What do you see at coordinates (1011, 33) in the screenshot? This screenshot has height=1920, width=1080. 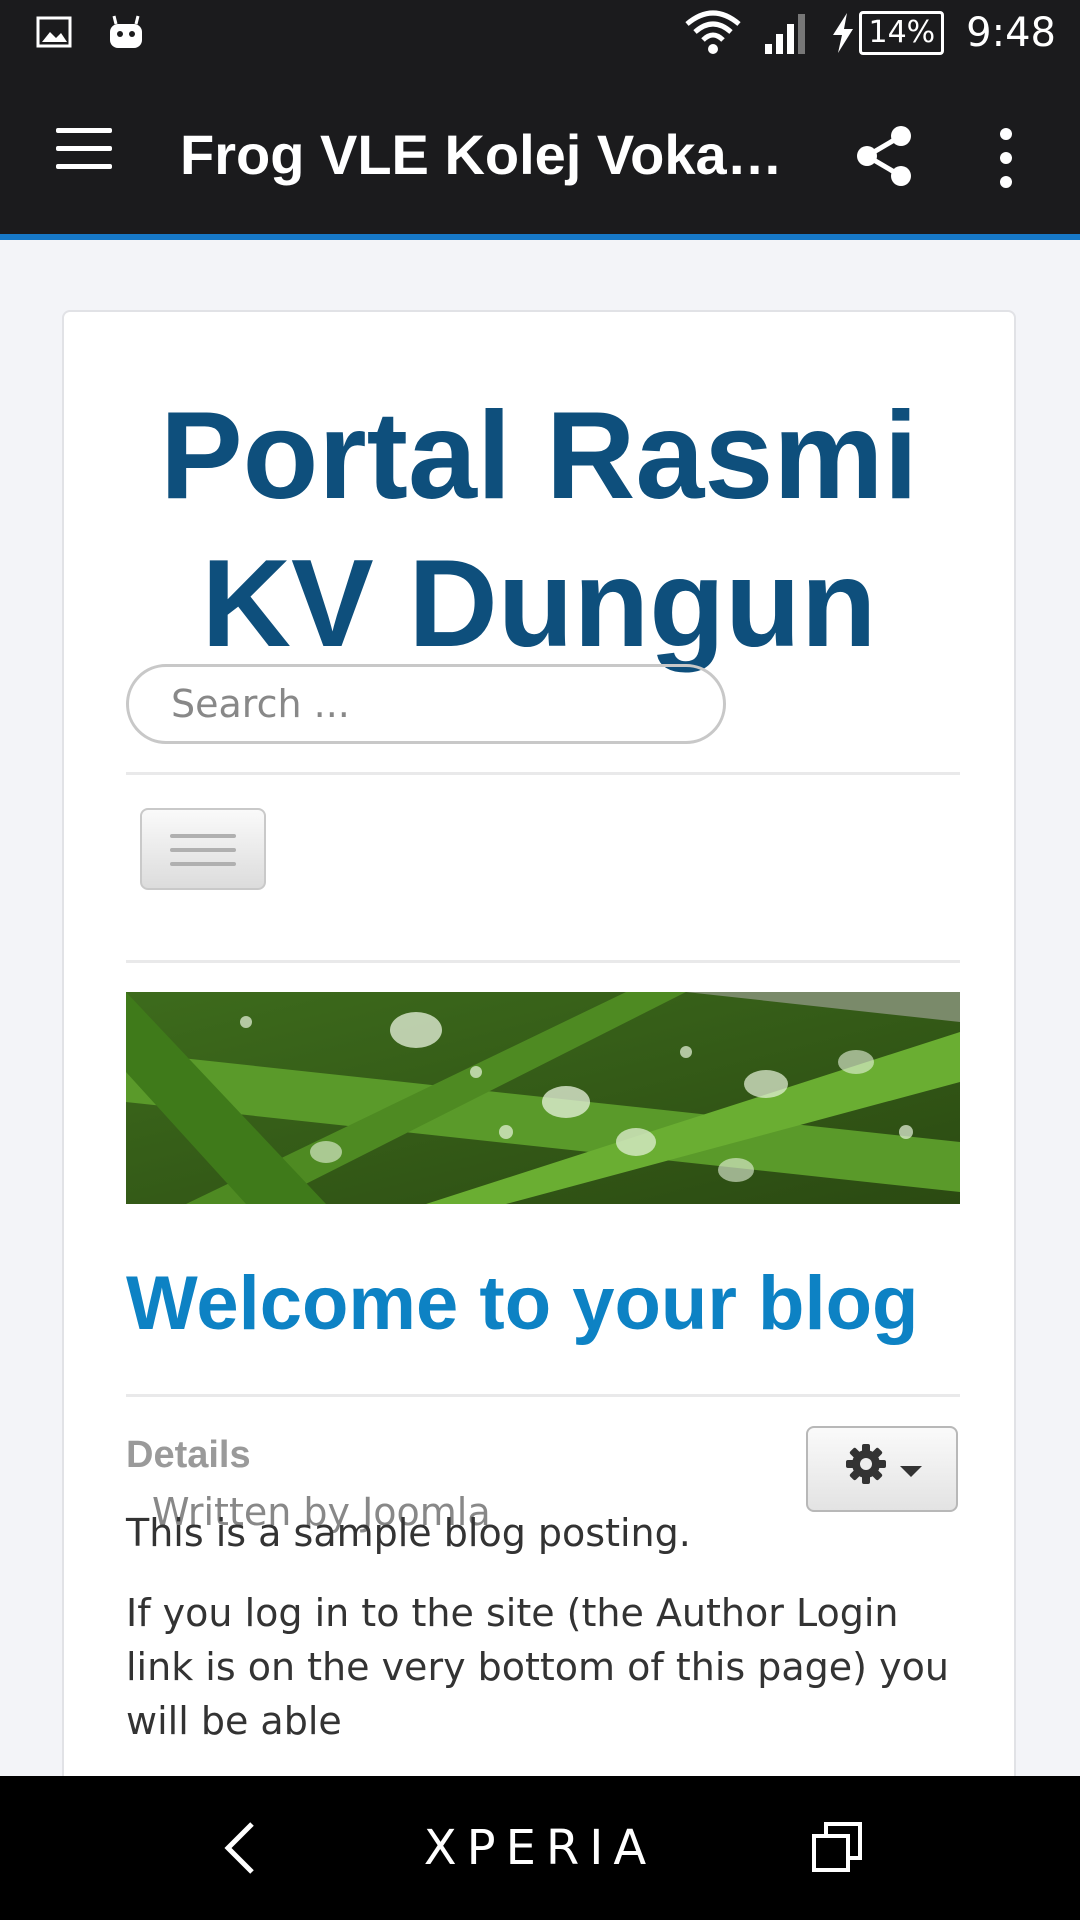 I see `clock: 9:48` at bounding box center [1011, 33].